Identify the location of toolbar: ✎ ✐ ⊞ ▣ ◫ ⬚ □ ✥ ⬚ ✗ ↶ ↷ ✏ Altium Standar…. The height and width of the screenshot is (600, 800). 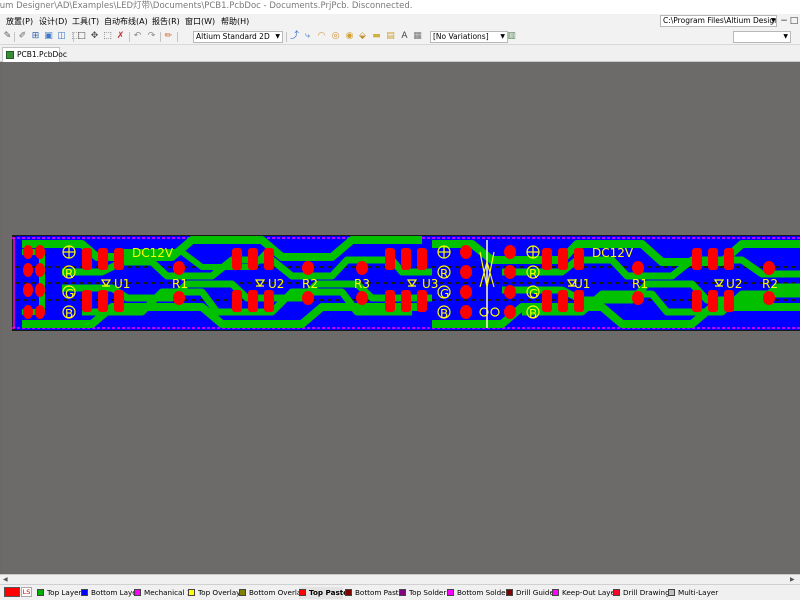
(400, 37).